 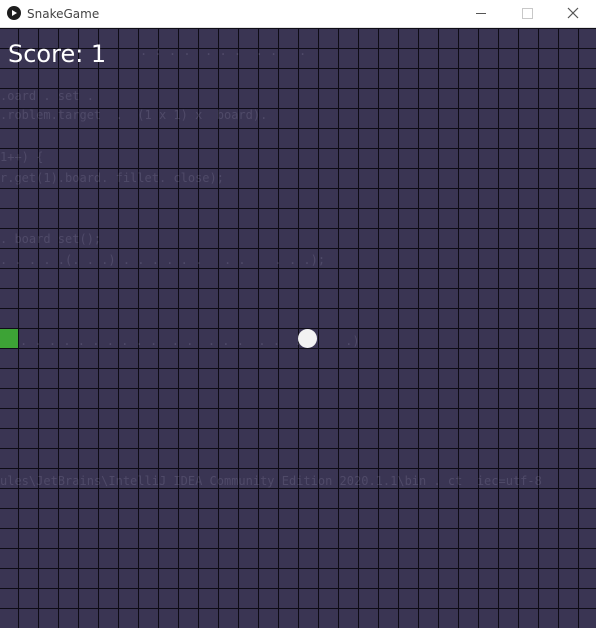 I want to click on maximize-icon, so click(x=527, y=13).